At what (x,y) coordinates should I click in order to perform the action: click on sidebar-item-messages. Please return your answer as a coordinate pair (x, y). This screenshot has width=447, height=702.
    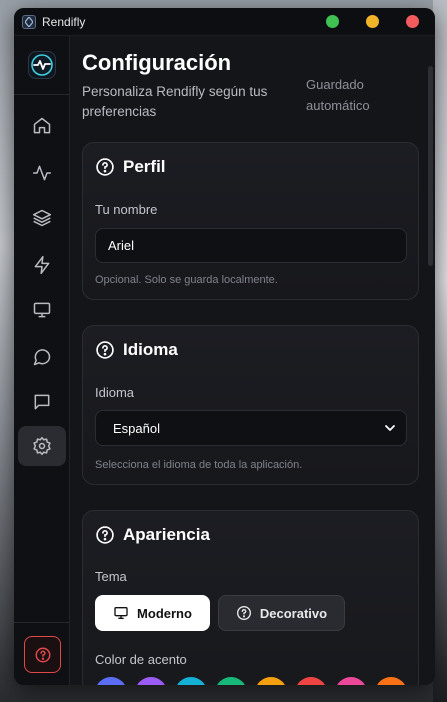
    Looking at the image, I should click on (42, 402).